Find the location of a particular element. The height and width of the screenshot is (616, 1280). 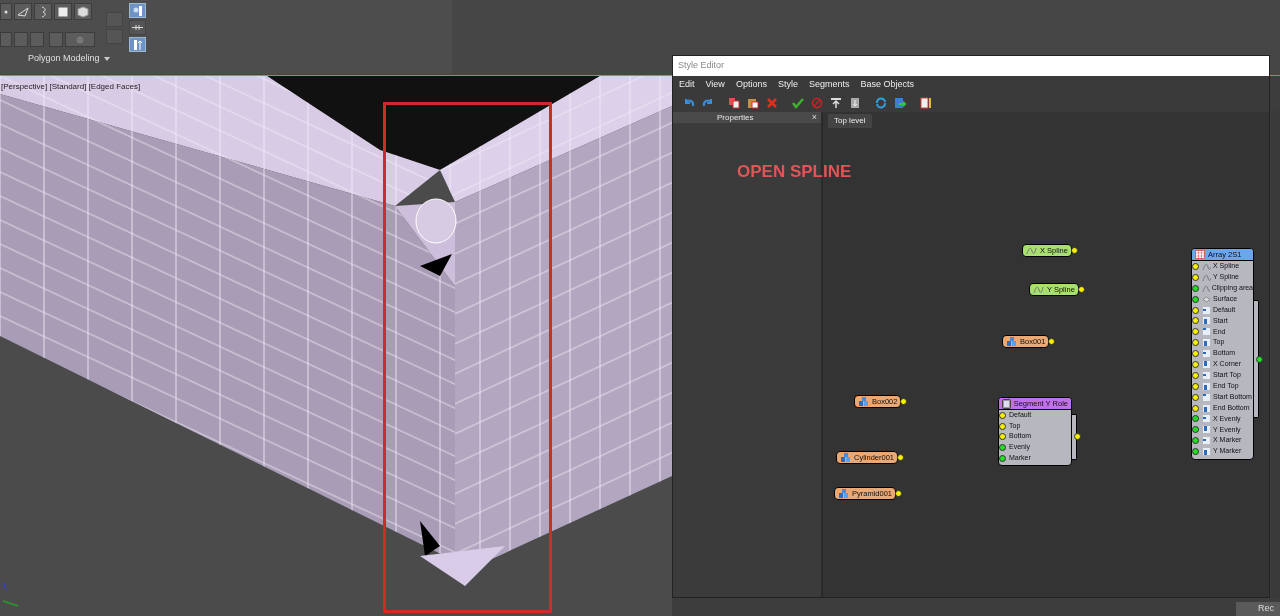

menu-item: Segments is located at coordinates (829, 84).